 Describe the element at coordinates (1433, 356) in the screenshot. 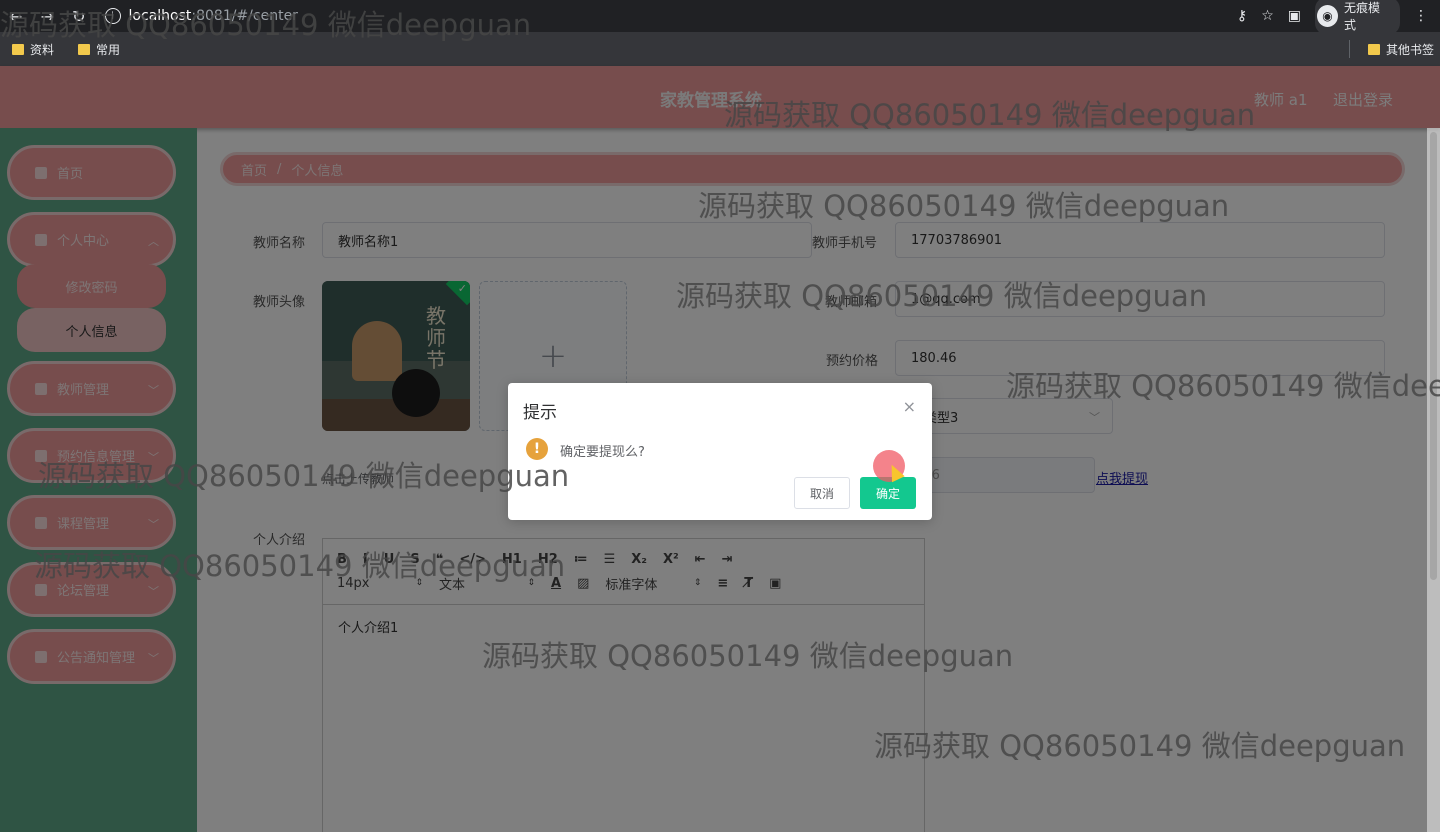

I see `scrollbar-thumb` at that location.